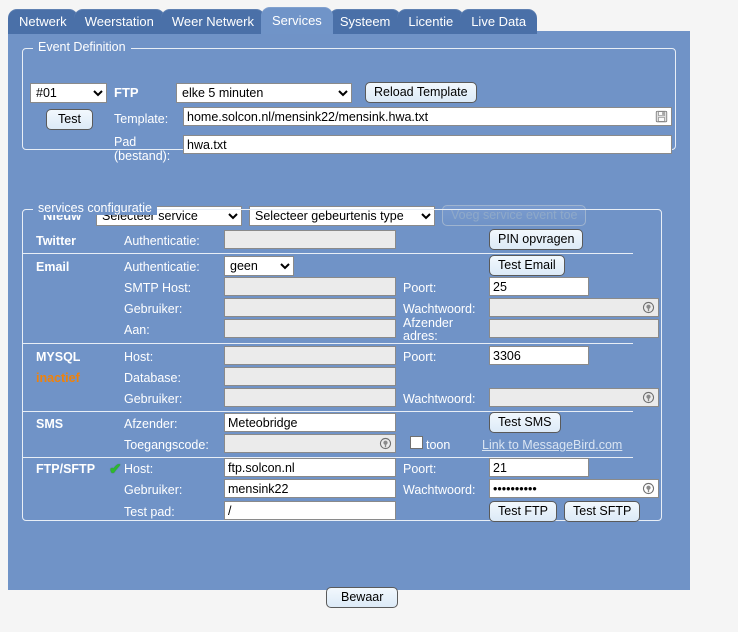  Describe the element at coordinates (139, 469) in the screenshot. I see `ftp-host-label: Host:` at that location.